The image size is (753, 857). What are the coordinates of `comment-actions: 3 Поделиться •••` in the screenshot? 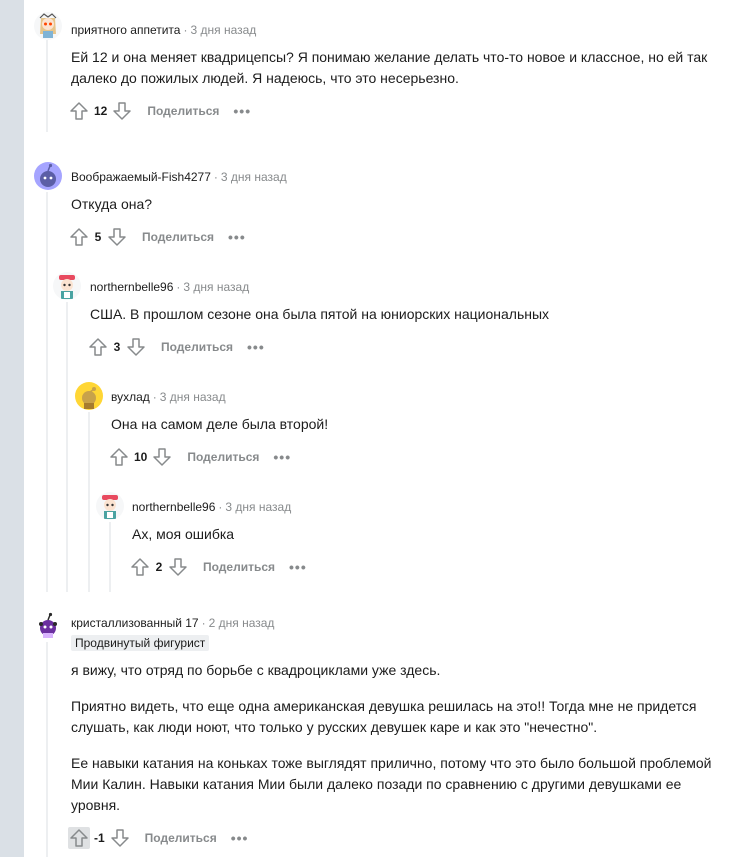 It's located at (176, 347).